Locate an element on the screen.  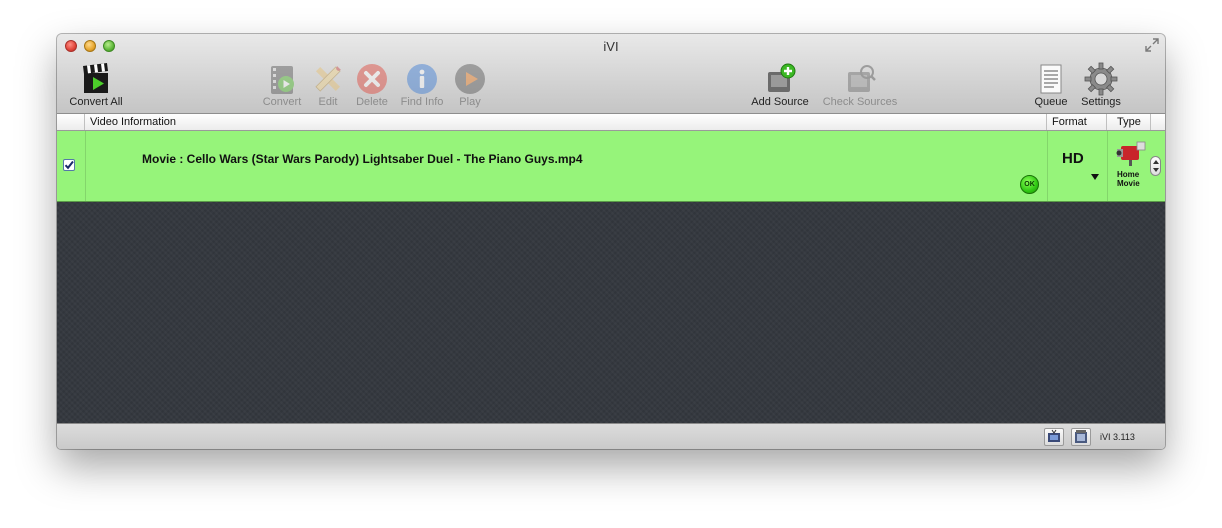
find-info-button: Find Info is located at coordinates (422, 85).